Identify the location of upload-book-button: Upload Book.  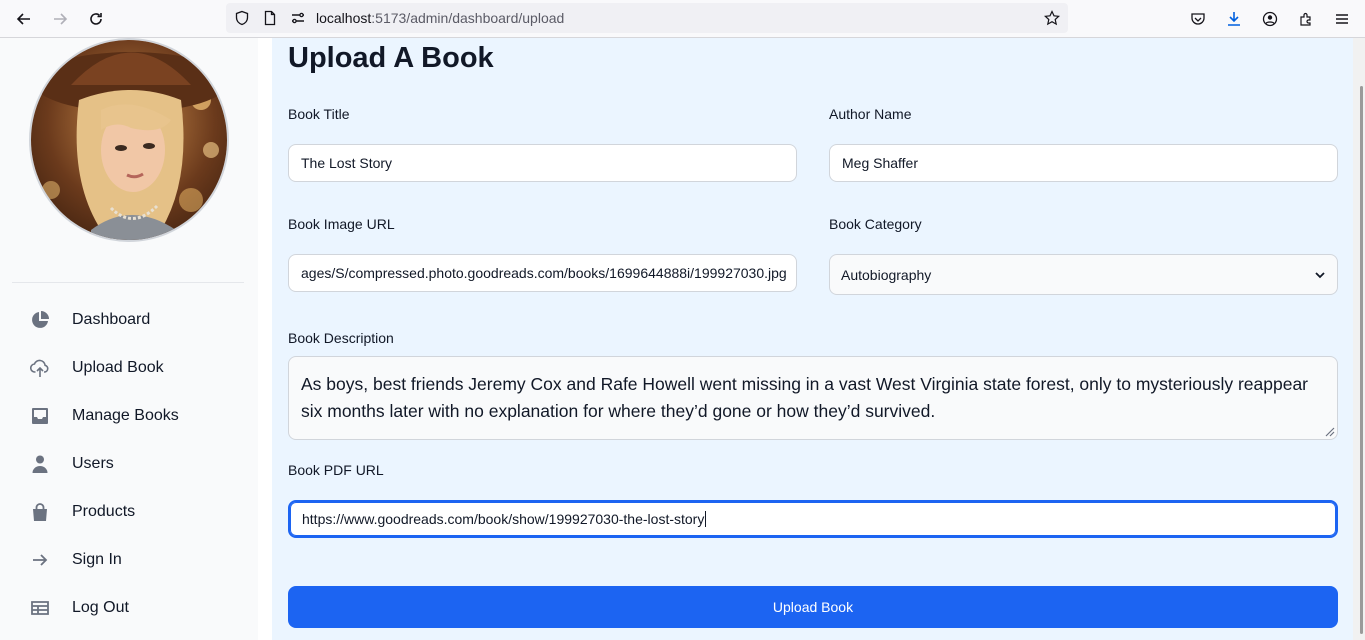
(813, 607).